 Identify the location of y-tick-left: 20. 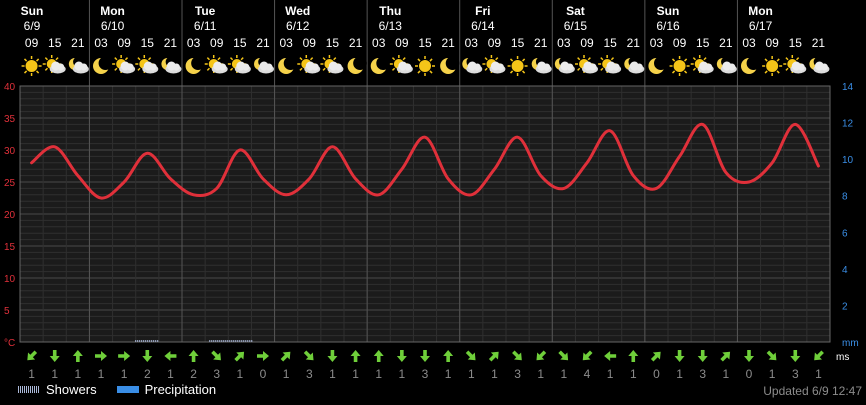
(10, 215).